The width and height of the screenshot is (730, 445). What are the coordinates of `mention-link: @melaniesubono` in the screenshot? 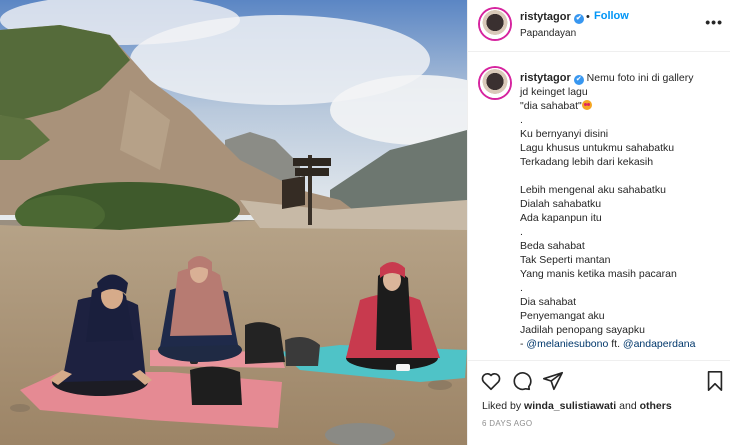 It's located at (567, 344).